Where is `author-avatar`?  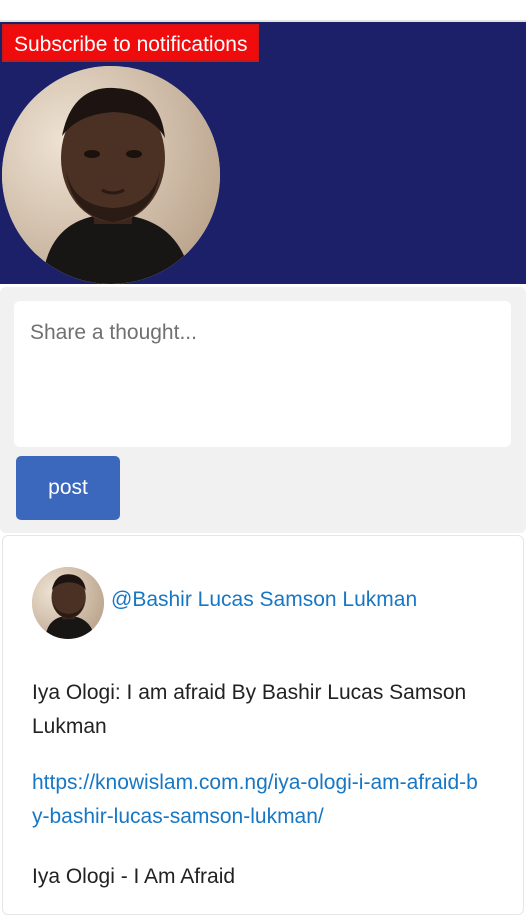
author-avatar is located at coordinates (68, 603).